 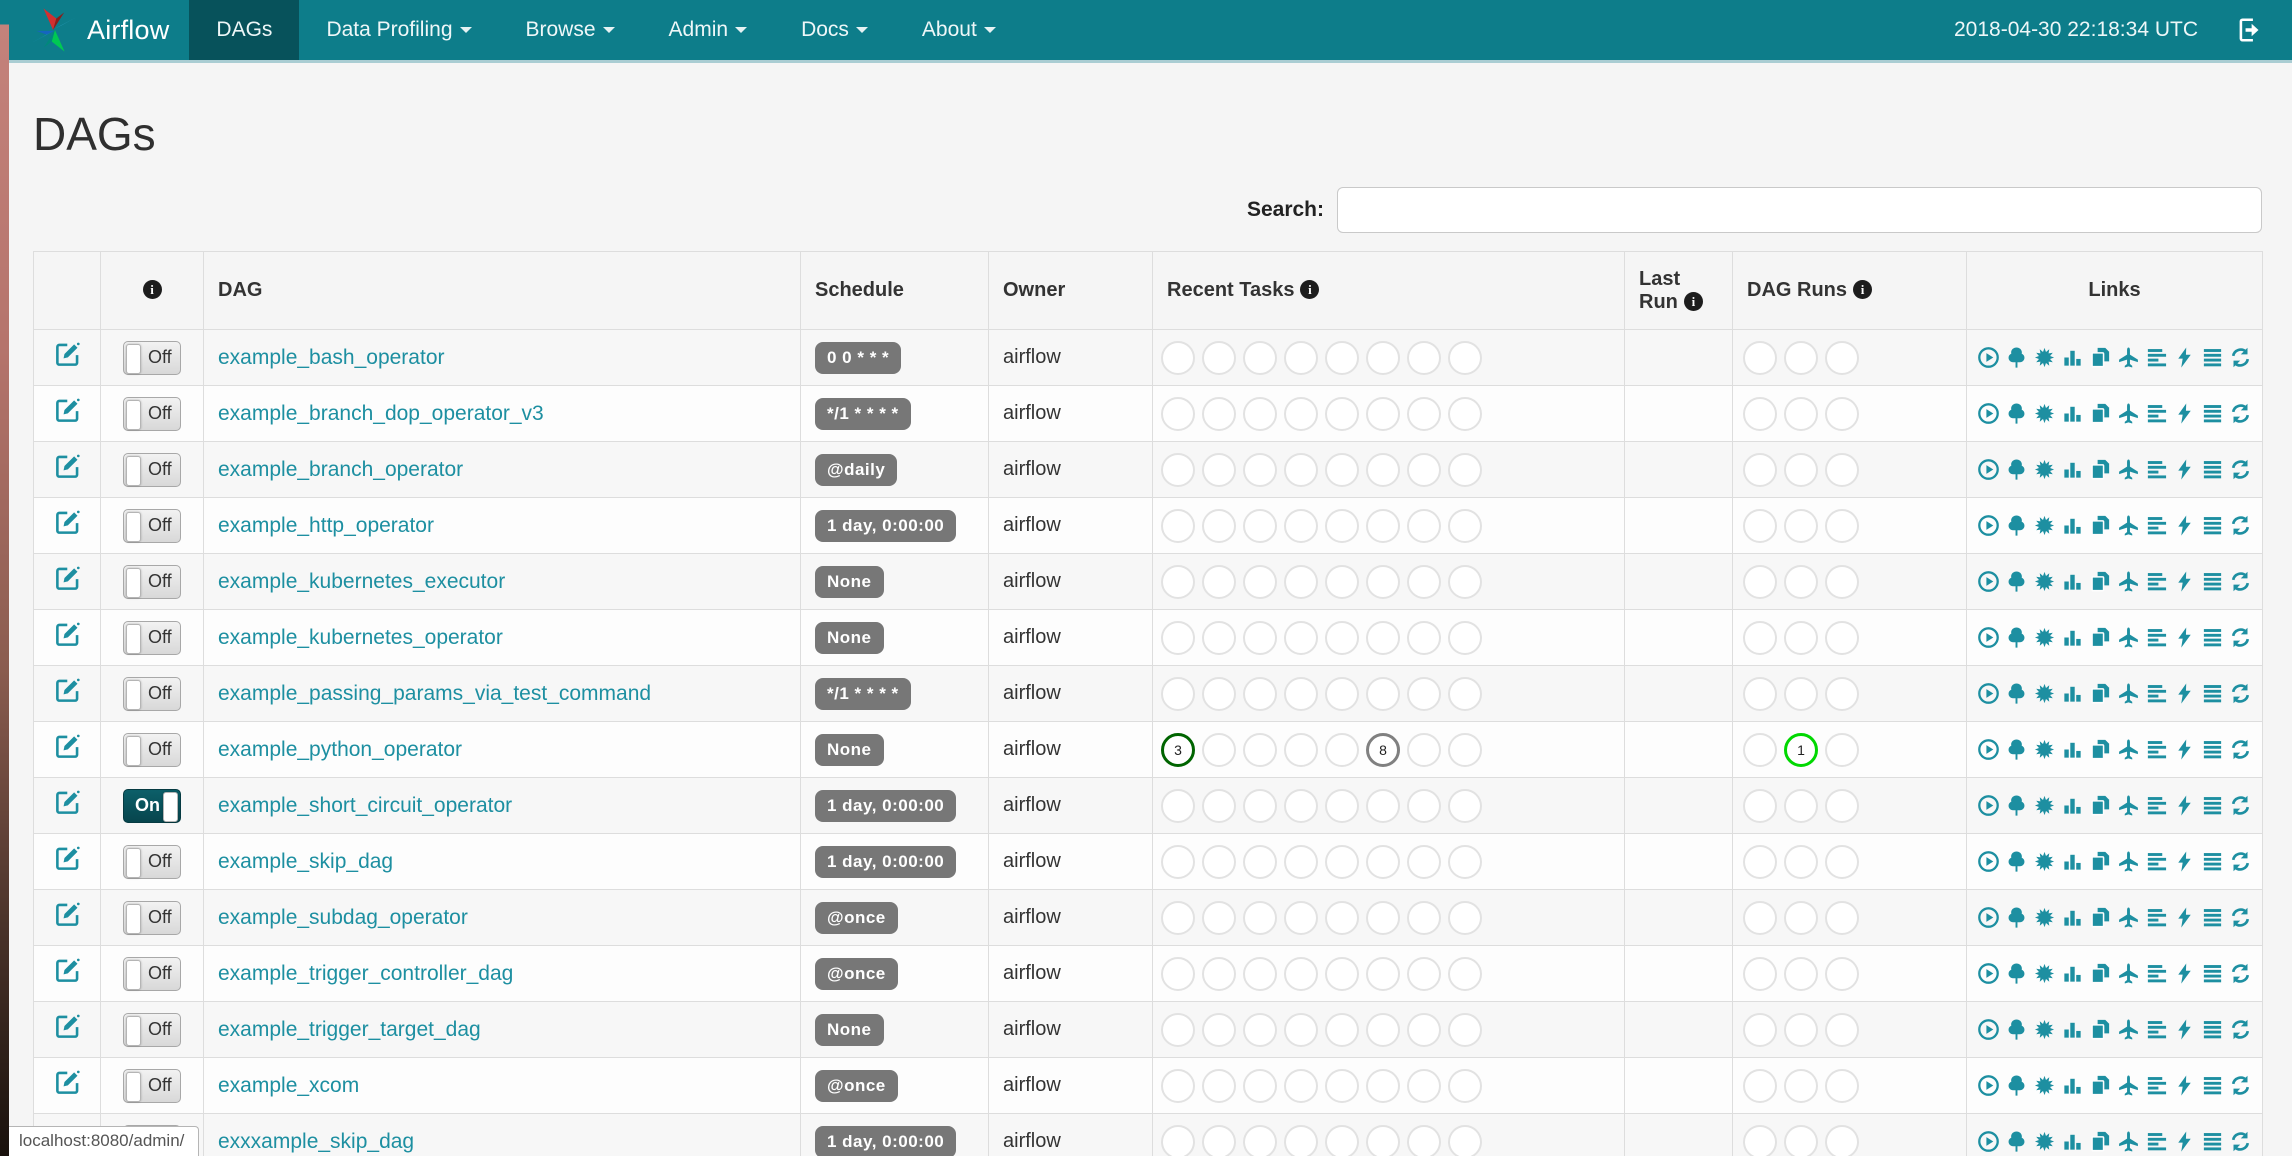 I want to click on dag-link: example_xcom, so click(x=288, y=1085).